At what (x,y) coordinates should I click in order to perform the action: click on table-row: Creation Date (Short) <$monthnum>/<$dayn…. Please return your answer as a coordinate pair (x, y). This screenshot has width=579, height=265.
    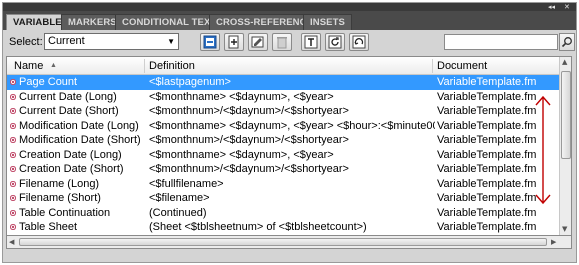
    Looking at the image, I should click on (283, 169).